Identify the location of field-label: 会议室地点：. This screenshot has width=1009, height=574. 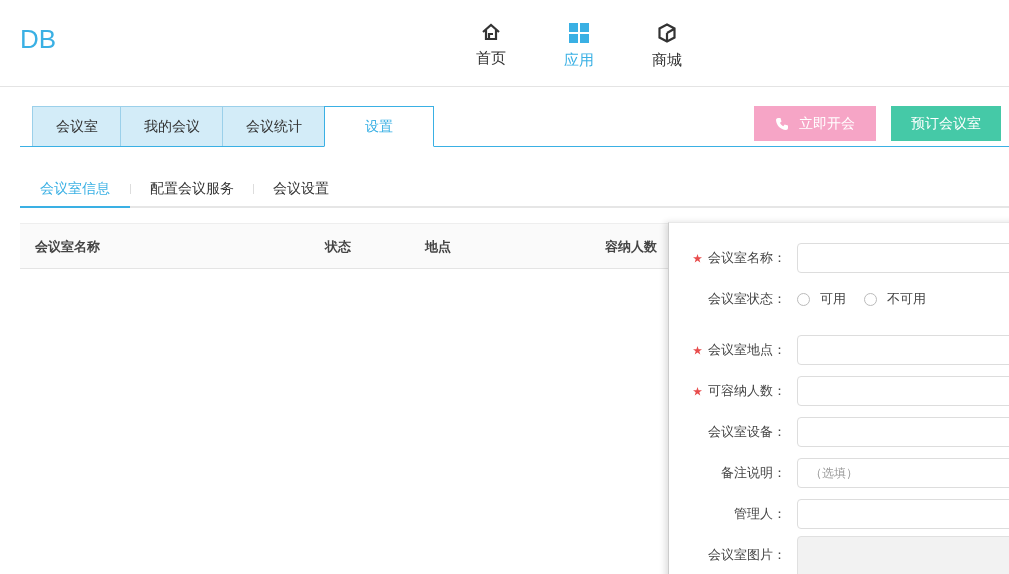
(747, 350).